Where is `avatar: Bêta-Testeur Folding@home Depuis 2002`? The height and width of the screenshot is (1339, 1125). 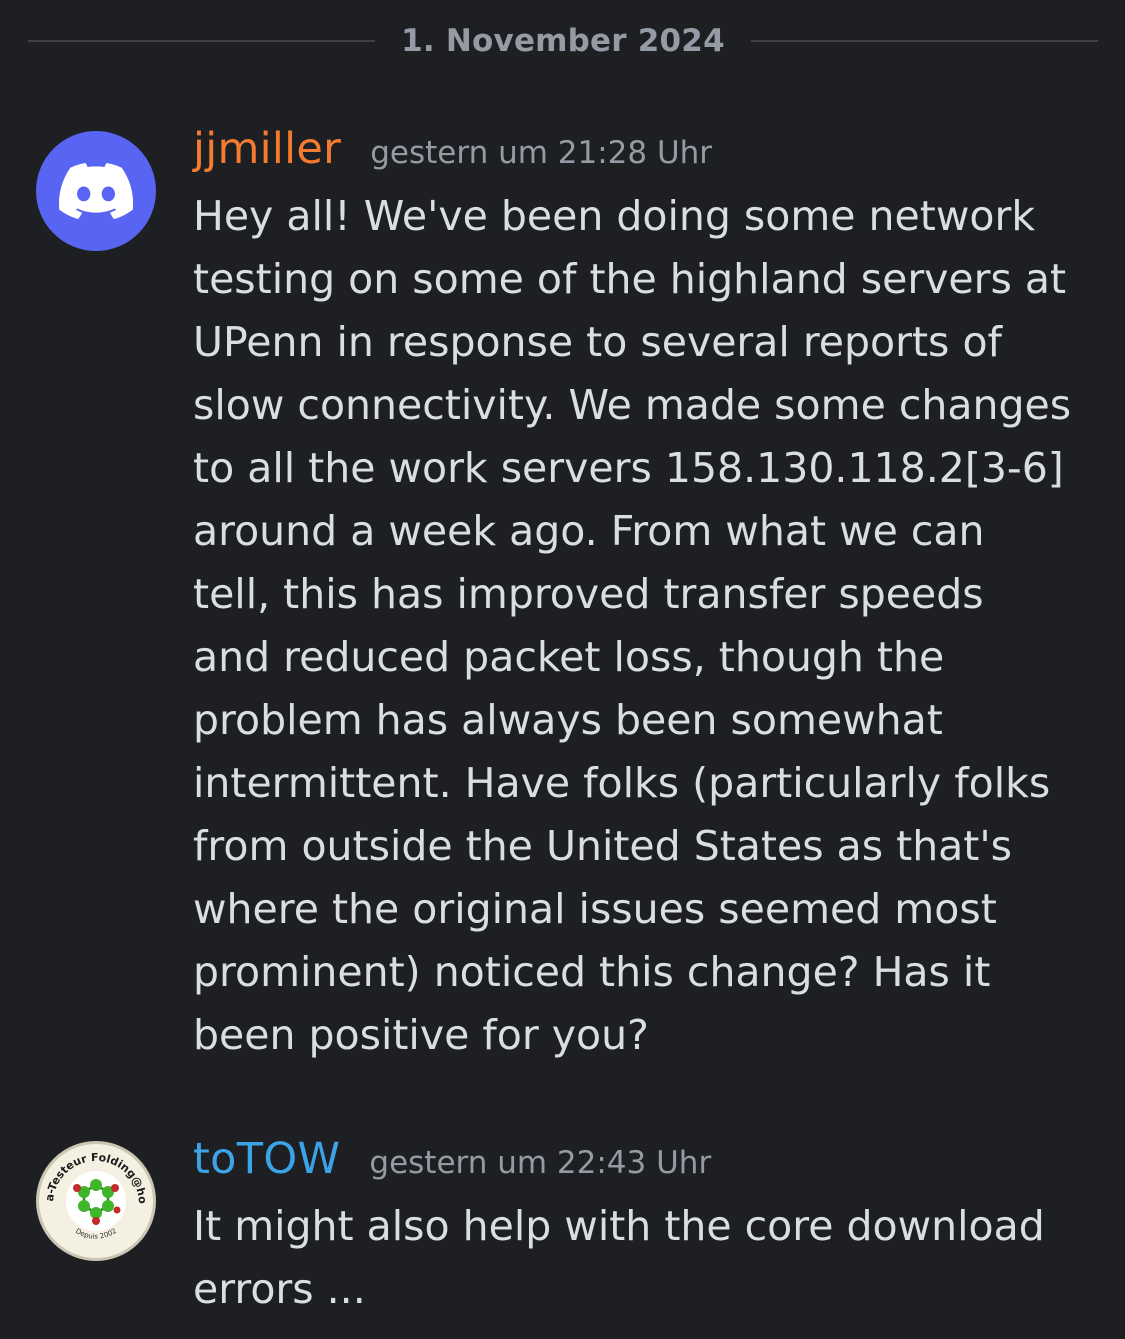 avatar: Bêta-Testeur Folding@home Depuis 2002 is located at coordinates (96, 1201).